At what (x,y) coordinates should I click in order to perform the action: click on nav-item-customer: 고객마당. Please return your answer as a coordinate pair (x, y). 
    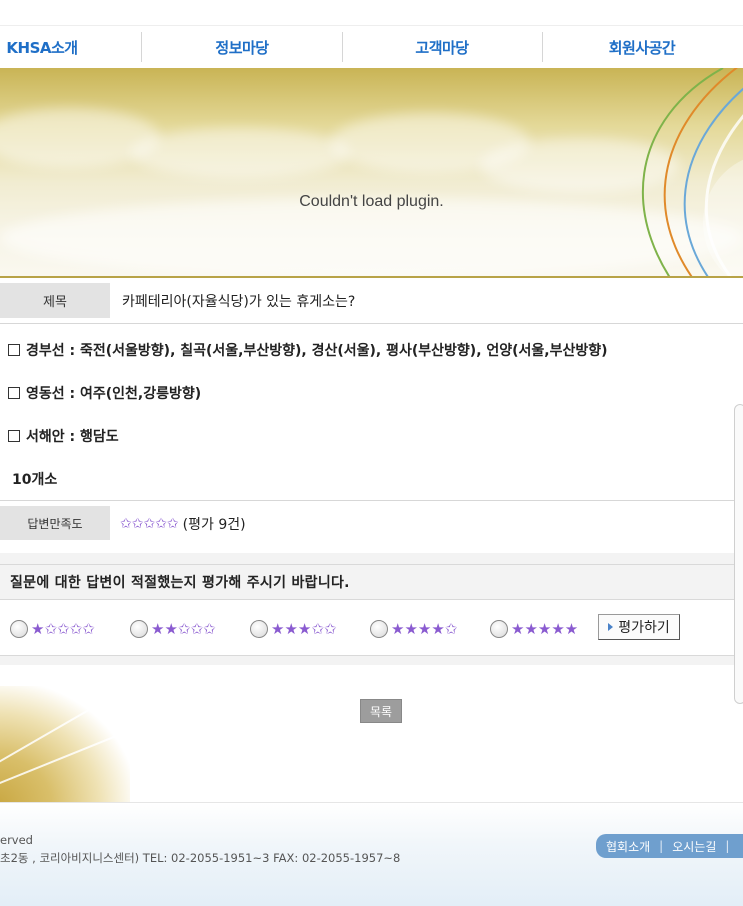
    Looking at the image, I should click on (442, 47).